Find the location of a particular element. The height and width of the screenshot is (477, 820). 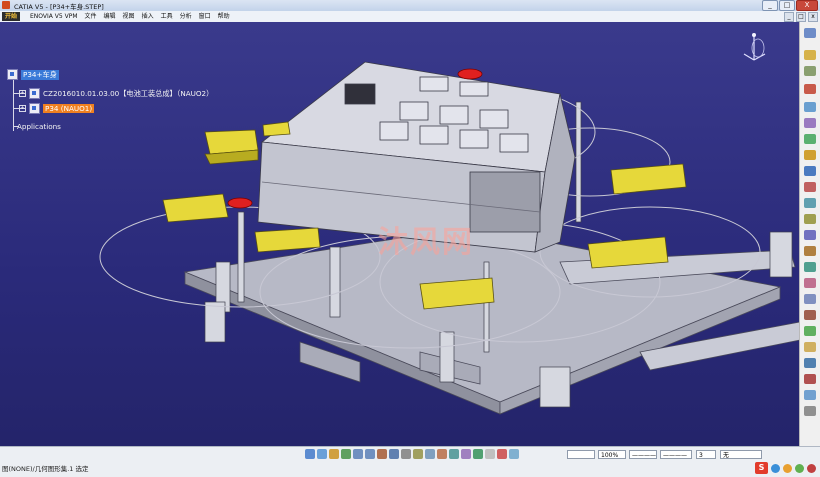

view-toolbar is located at coordinates (412, 454).